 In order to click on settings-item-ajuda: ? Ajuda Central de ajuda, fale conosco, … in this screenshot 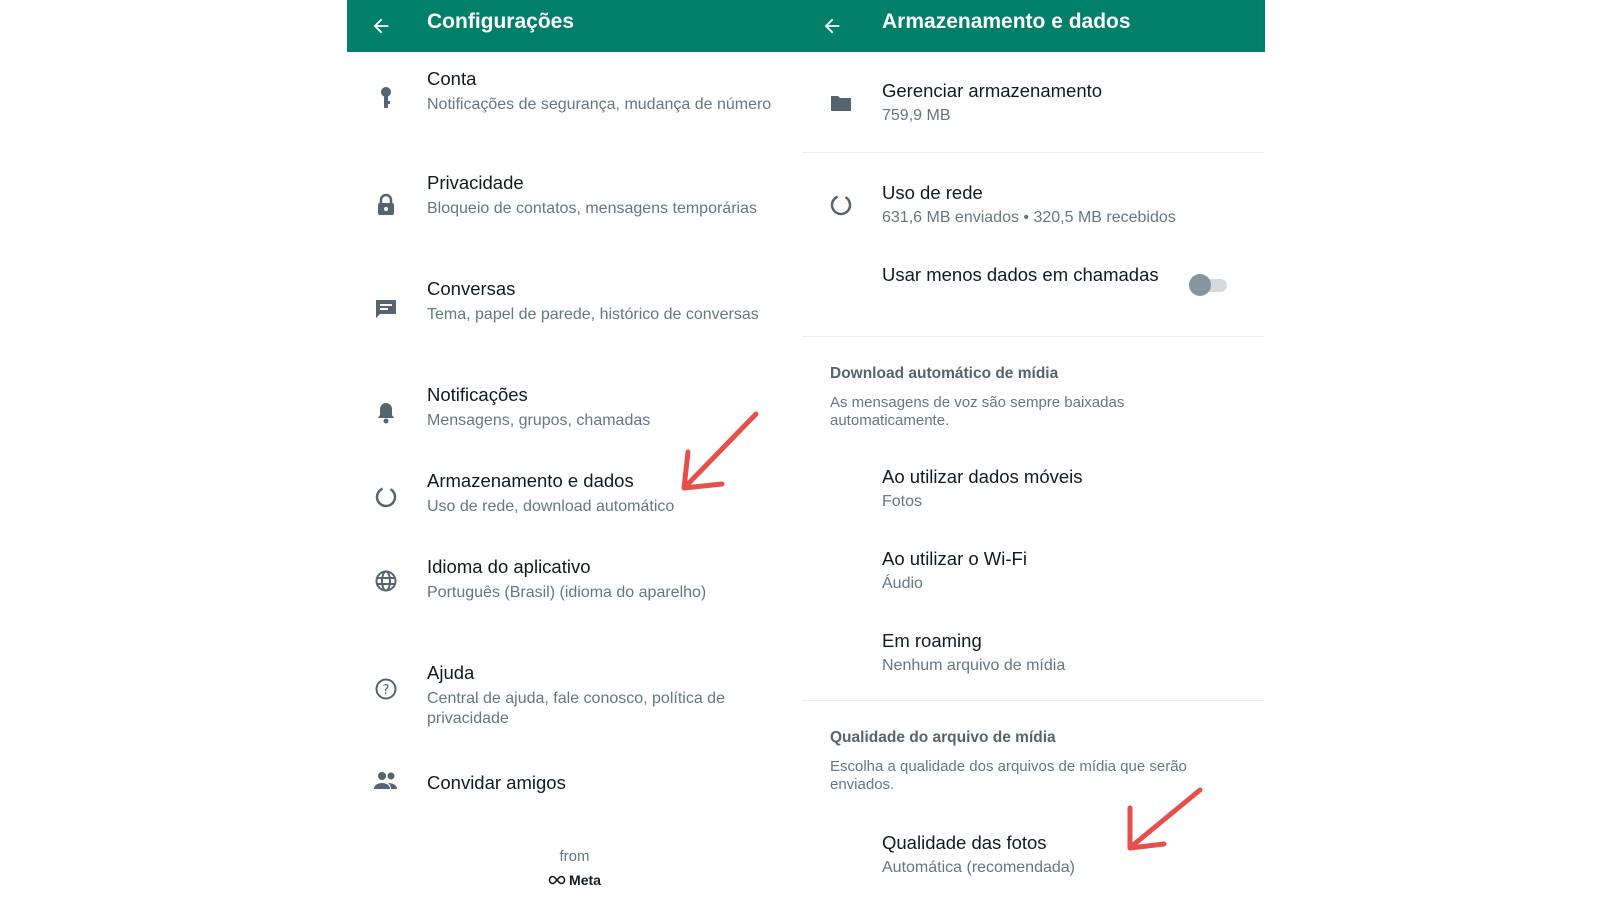, I will do `click(574, 695)`.